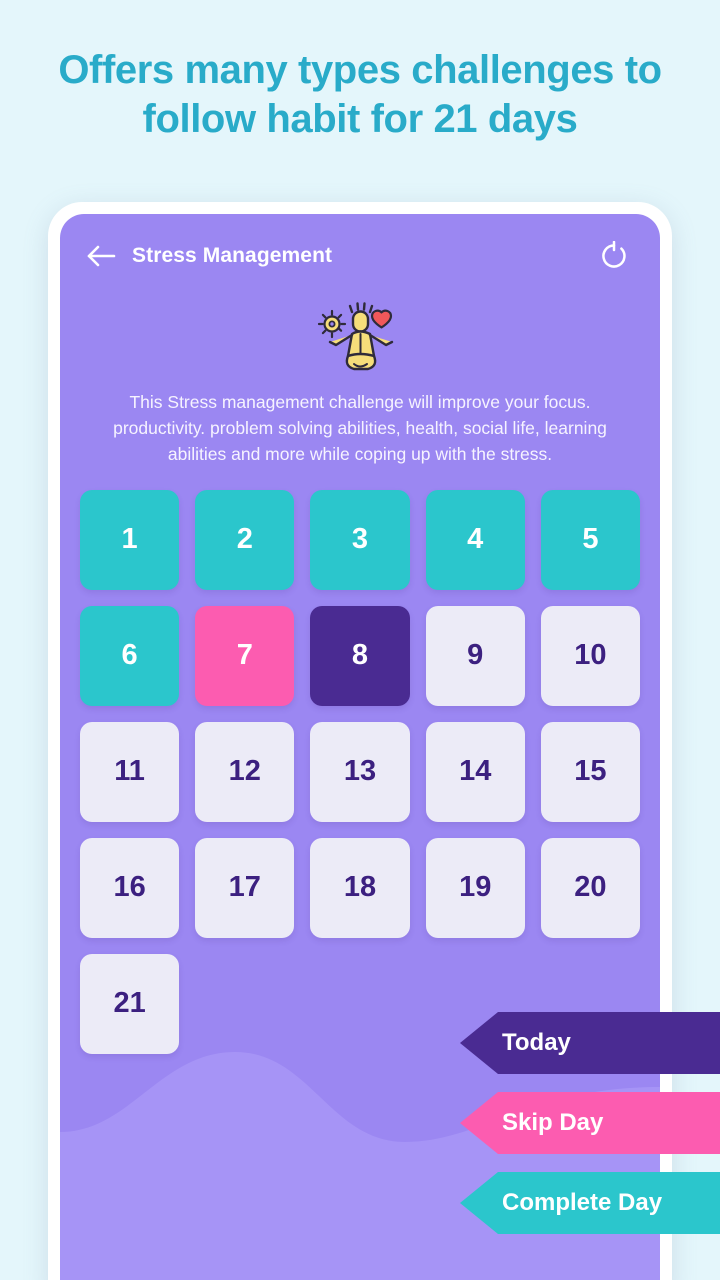 Image resolution: width=720 pixels, height=1280 pixels. I want to click on day-tile: 11, so click(130, 771).